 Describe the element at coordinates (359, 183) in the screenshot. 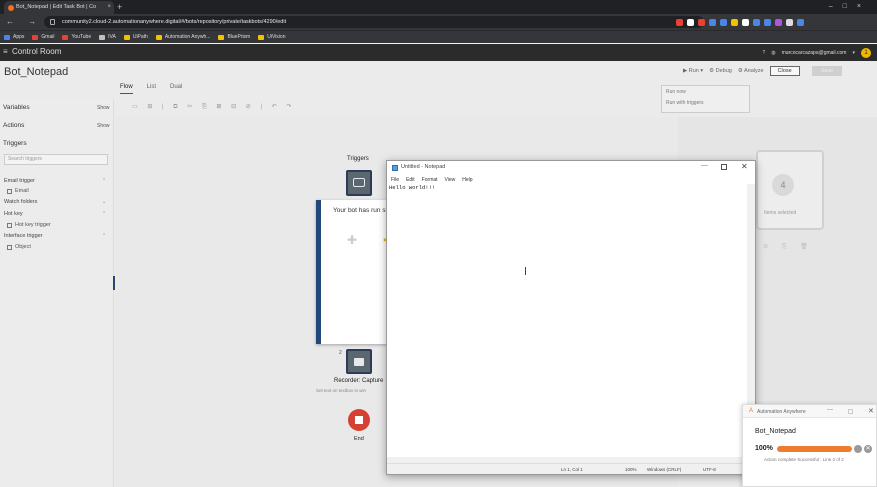

I see `trigger-node` at that location.